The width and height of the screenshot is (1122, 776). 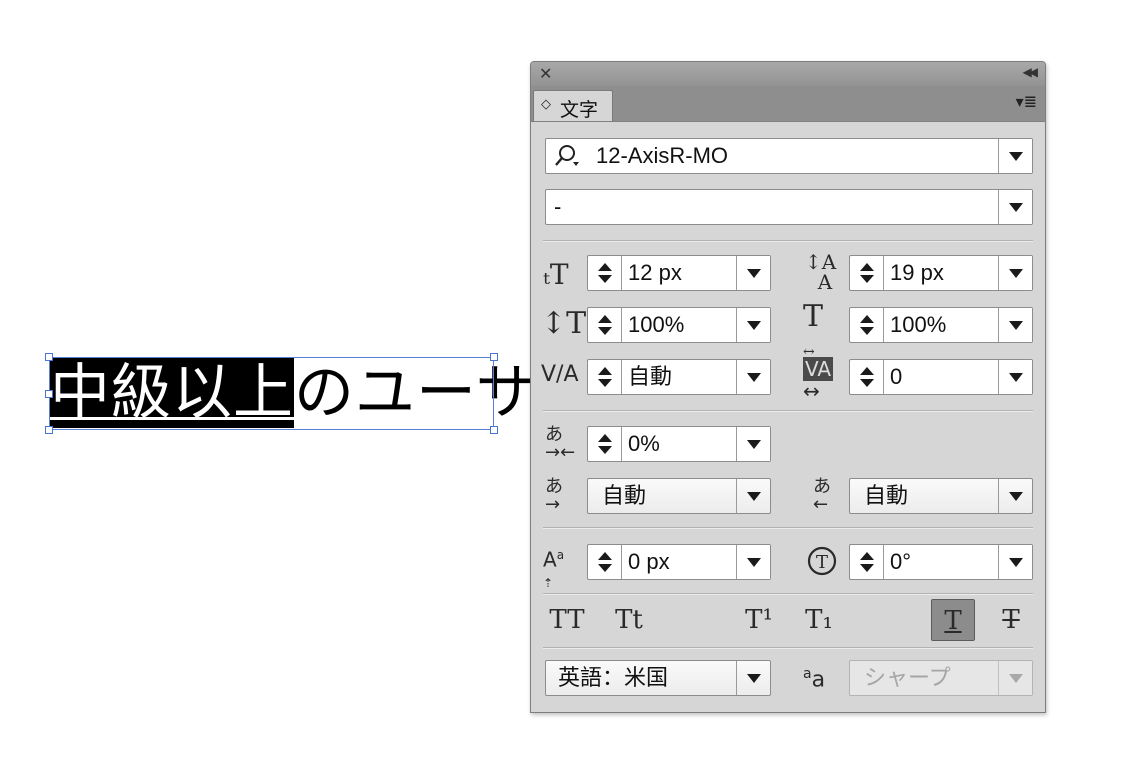 I want to click on rotation-value: 0°, so click(x=901, y=561).